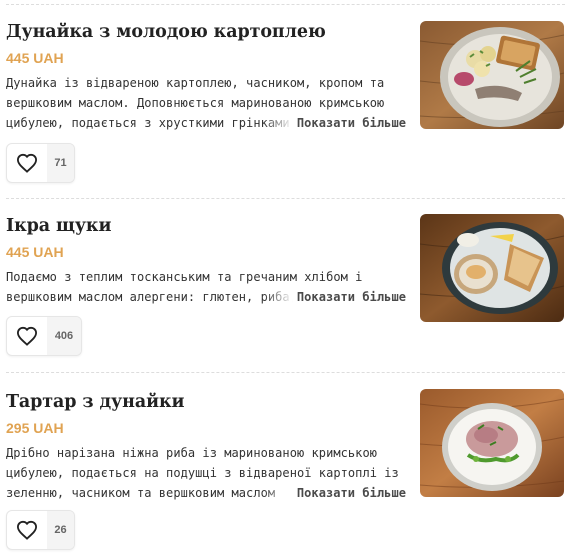 This screenshot has width=583, height=555. What do you see at coordinates (166, 32) in the screenshot?
I see `item-title: Дунайка з молодою картоплею` at bounding box center [166, 32].